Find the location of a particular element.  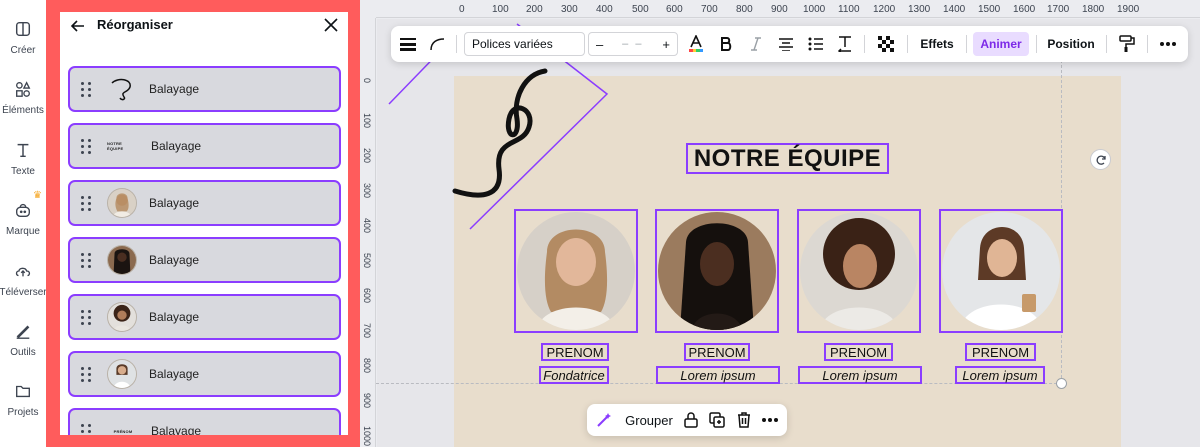

align-center-icon is located at coordinates (786, 44).